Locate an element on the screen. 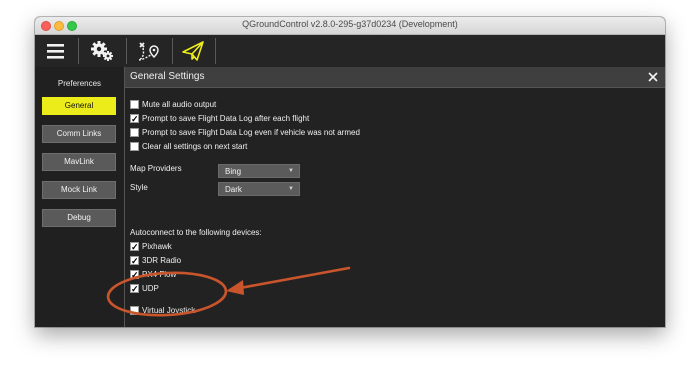 The image size is (700, 379). autoconnect-udp-checkbox: ✓ is located at coordinates (134, 289).